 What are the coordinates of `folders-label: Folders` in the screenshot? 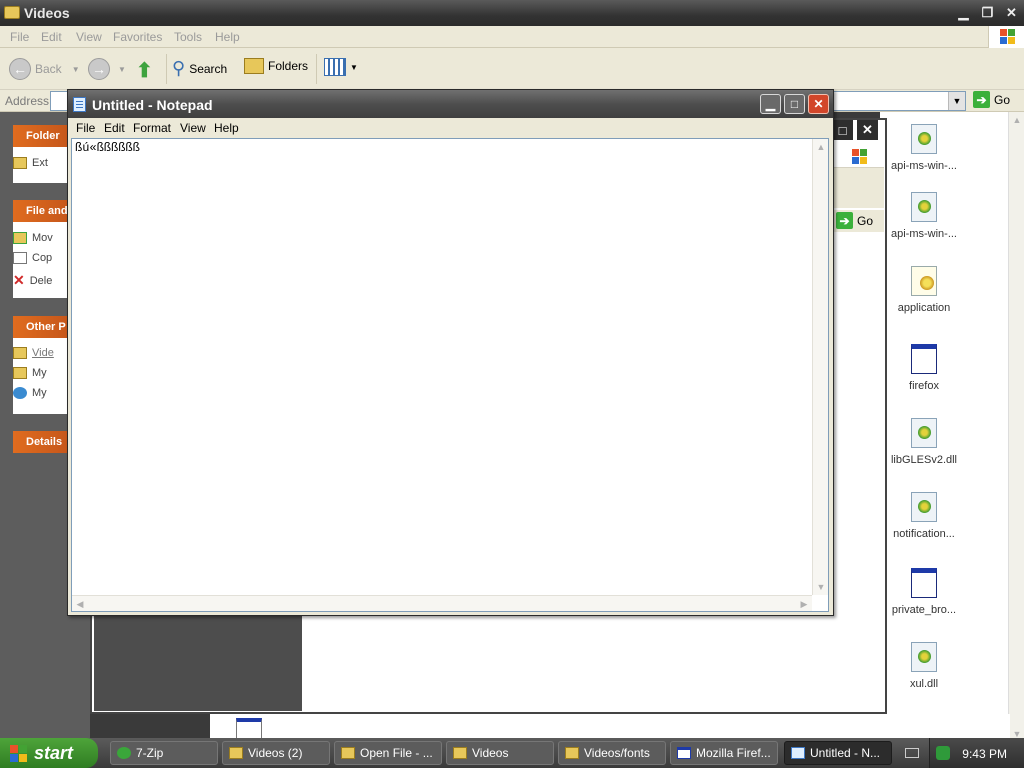 It's located at (288, 66).